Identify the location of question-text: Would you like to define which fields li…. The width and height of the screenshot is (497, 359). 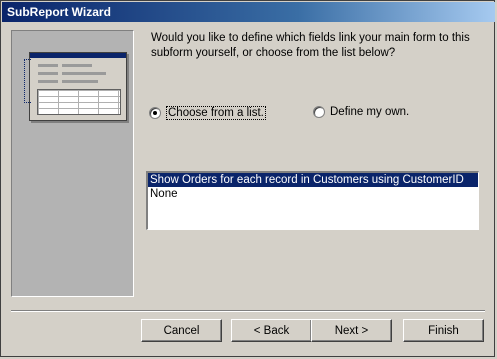
(310, 45).